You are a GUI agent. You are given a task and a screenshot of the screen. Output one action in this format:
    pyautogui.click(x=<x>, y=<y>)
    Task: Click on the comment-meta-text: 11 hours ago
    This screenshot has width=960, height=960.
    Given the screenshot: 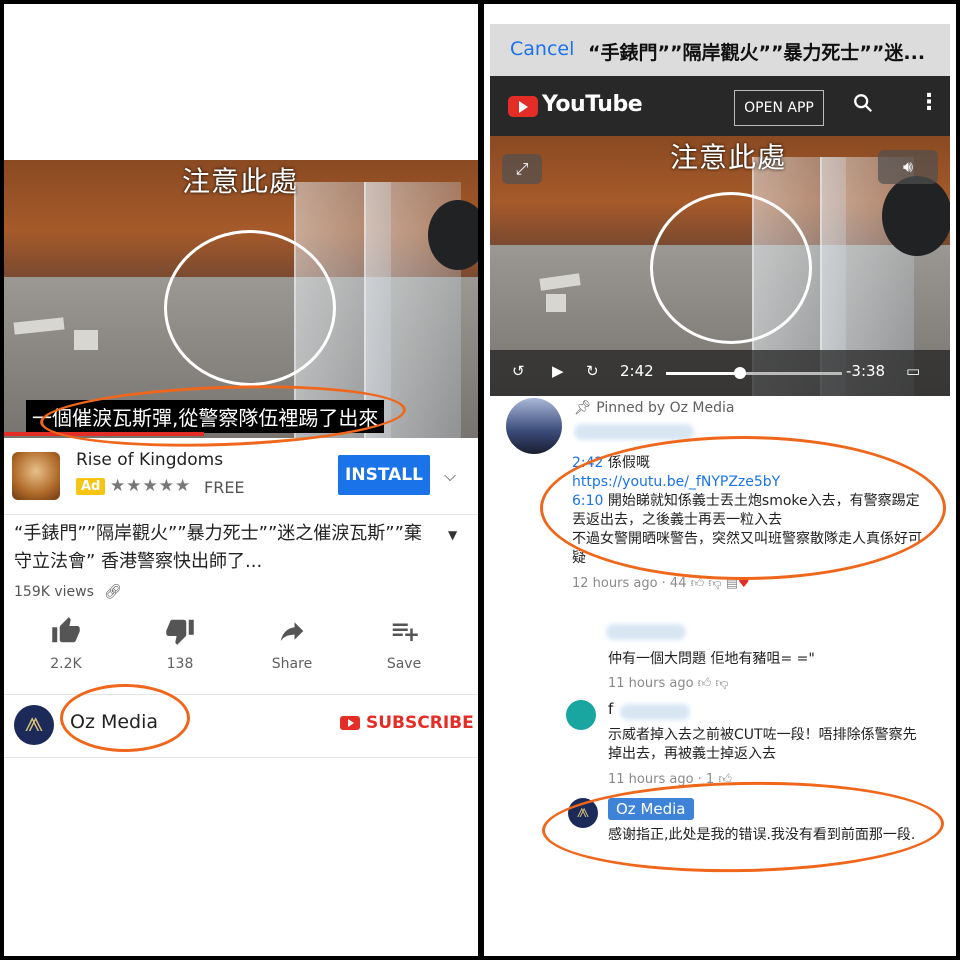 What is the action you would take?
    pyautogui.click(x=651, y=683)
    